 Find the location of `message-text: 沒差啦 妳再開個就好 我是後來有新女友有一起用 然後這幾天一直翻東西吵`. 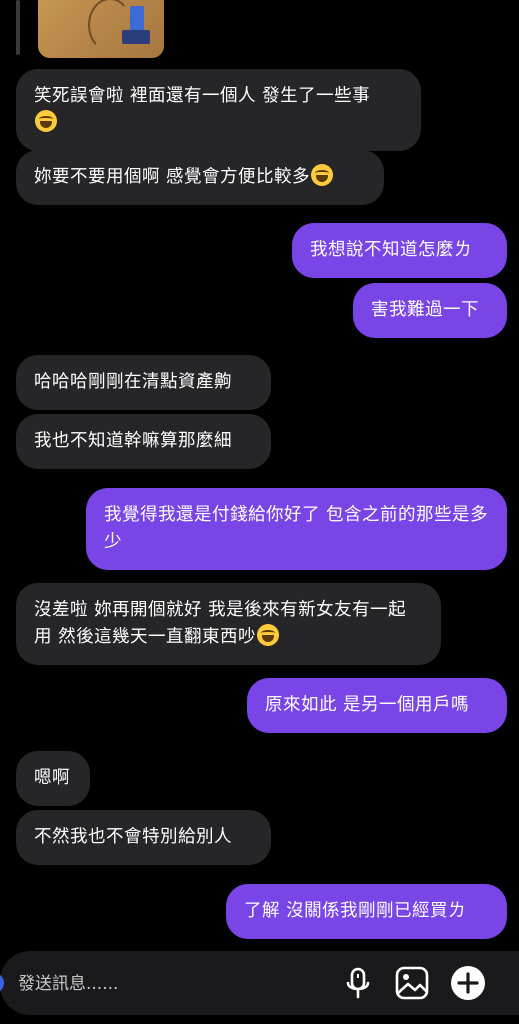

message-text: 沒差啦 妳再開個就好 我是後來有新女友有一起用 然後這幾天一直翻東西吵 is located at coordinates (220, 623).